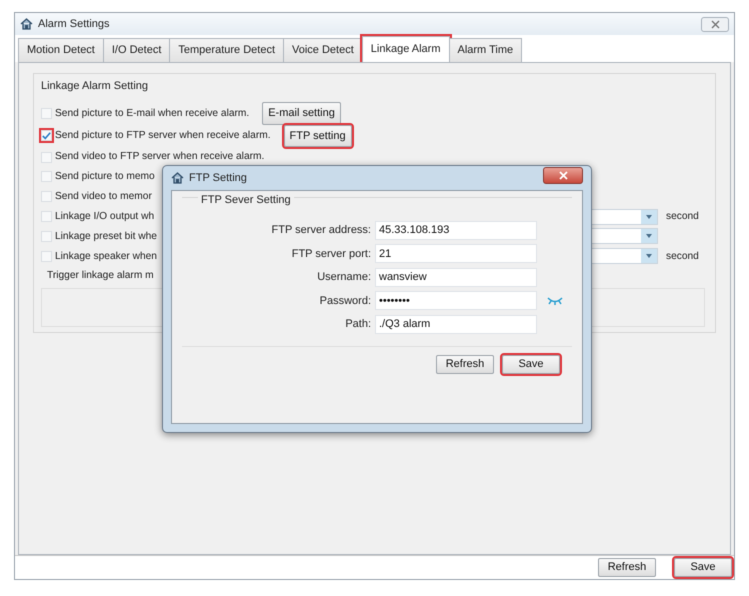  I want to click on input-field: 45.33.108.193, so click(456, 230).